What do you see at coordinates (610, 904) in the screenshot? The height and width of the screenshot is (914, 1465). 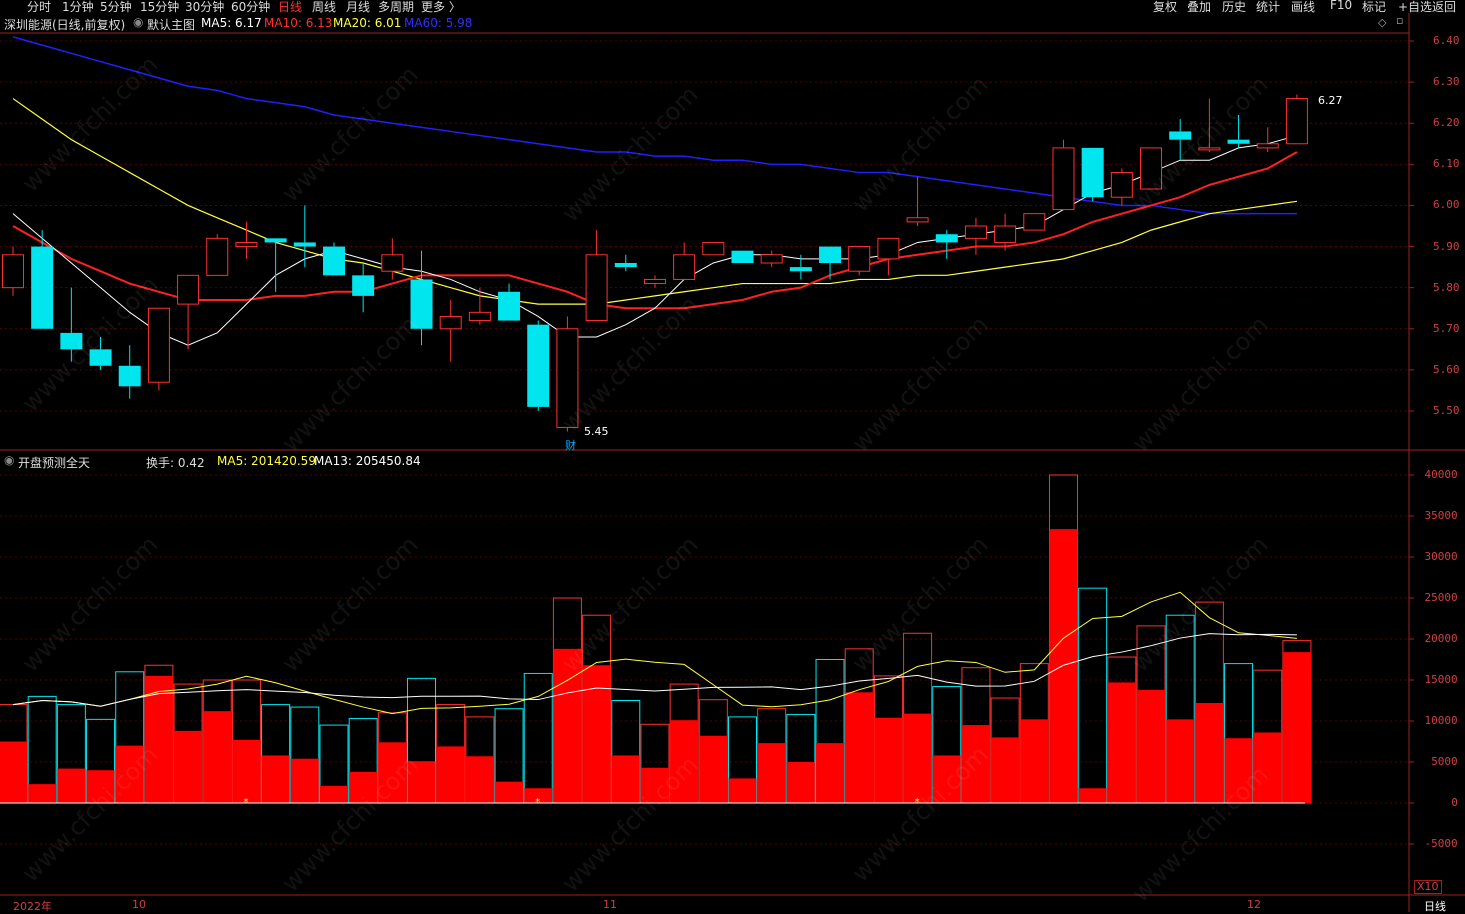 I see `x-label-nov: 11` at bounding box center [610, 904].